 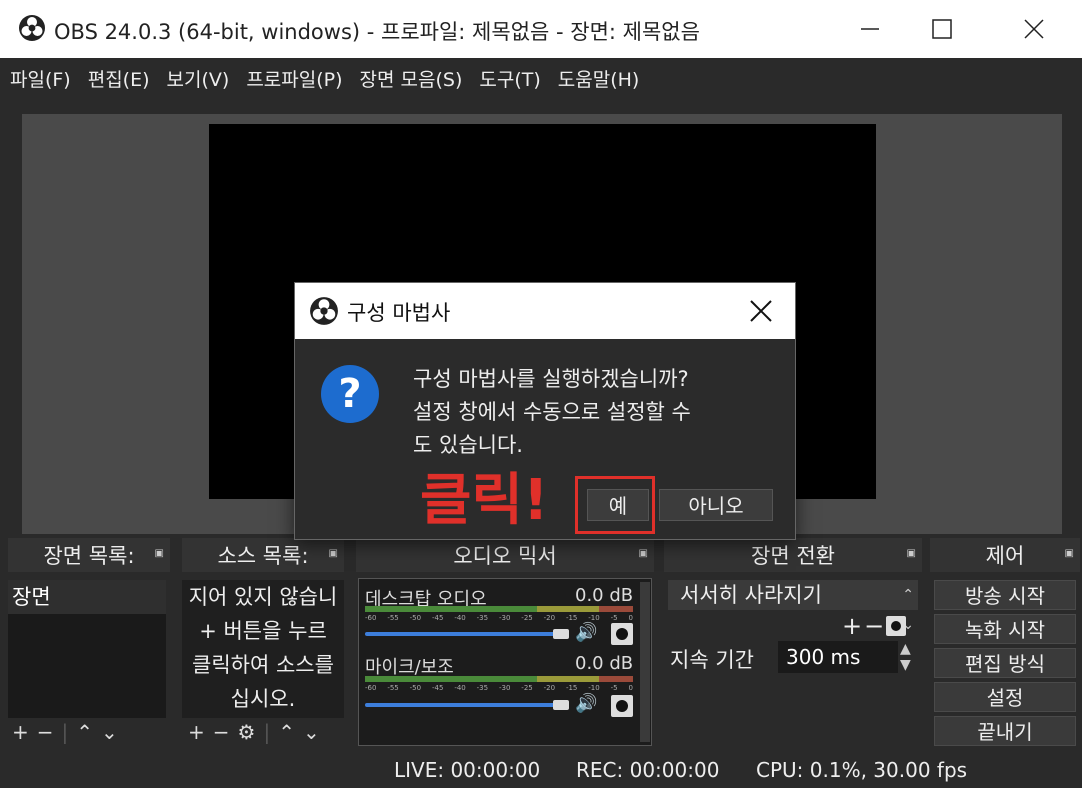 What do you see at coordinates (751, 595) in the screenshot?
I see `transition-selected: 서서히 사라지기` at bounding box center [751, 595].